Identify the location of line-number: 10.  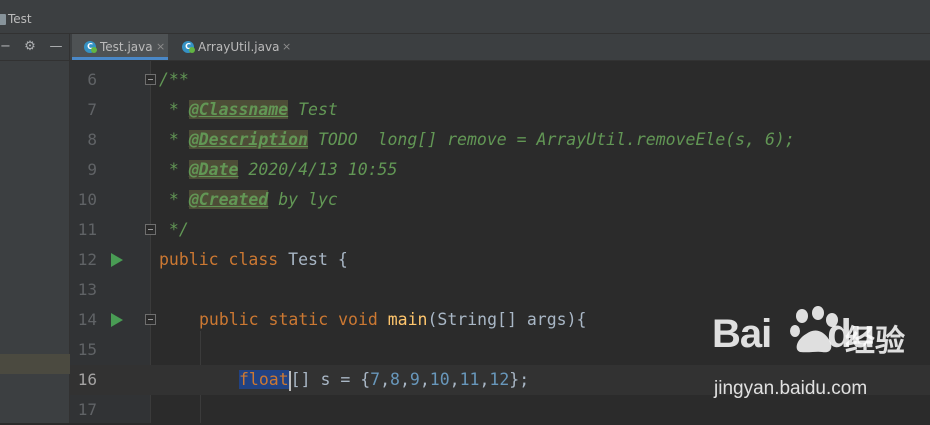
(87, 199).